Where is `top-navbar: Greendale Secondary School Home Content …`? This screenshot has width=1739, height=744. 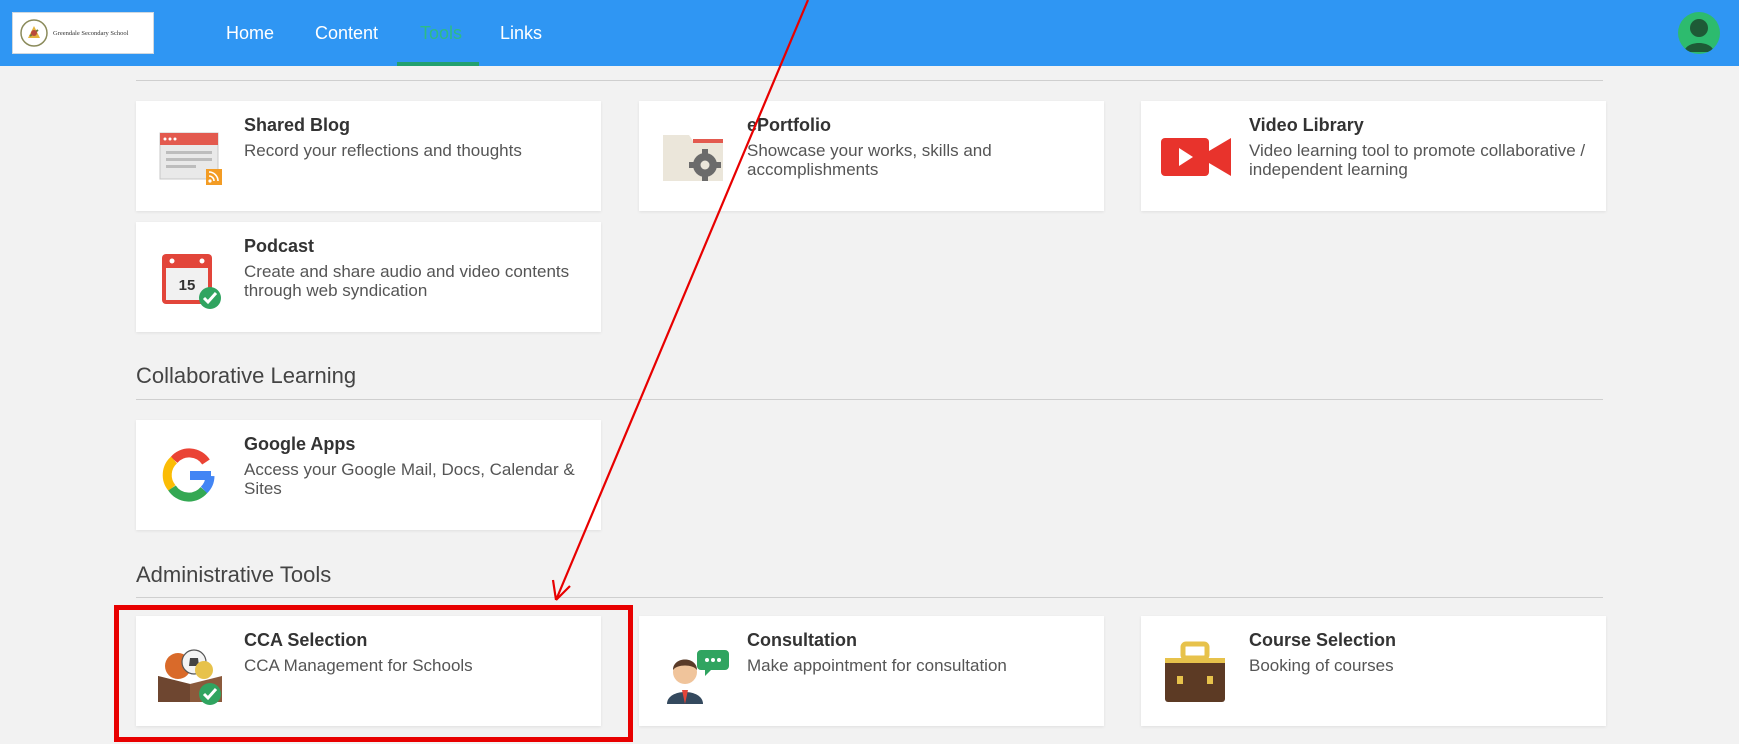
top-navbar: Greendale Secondary School Home Content … is located at coordinates (869, 33).